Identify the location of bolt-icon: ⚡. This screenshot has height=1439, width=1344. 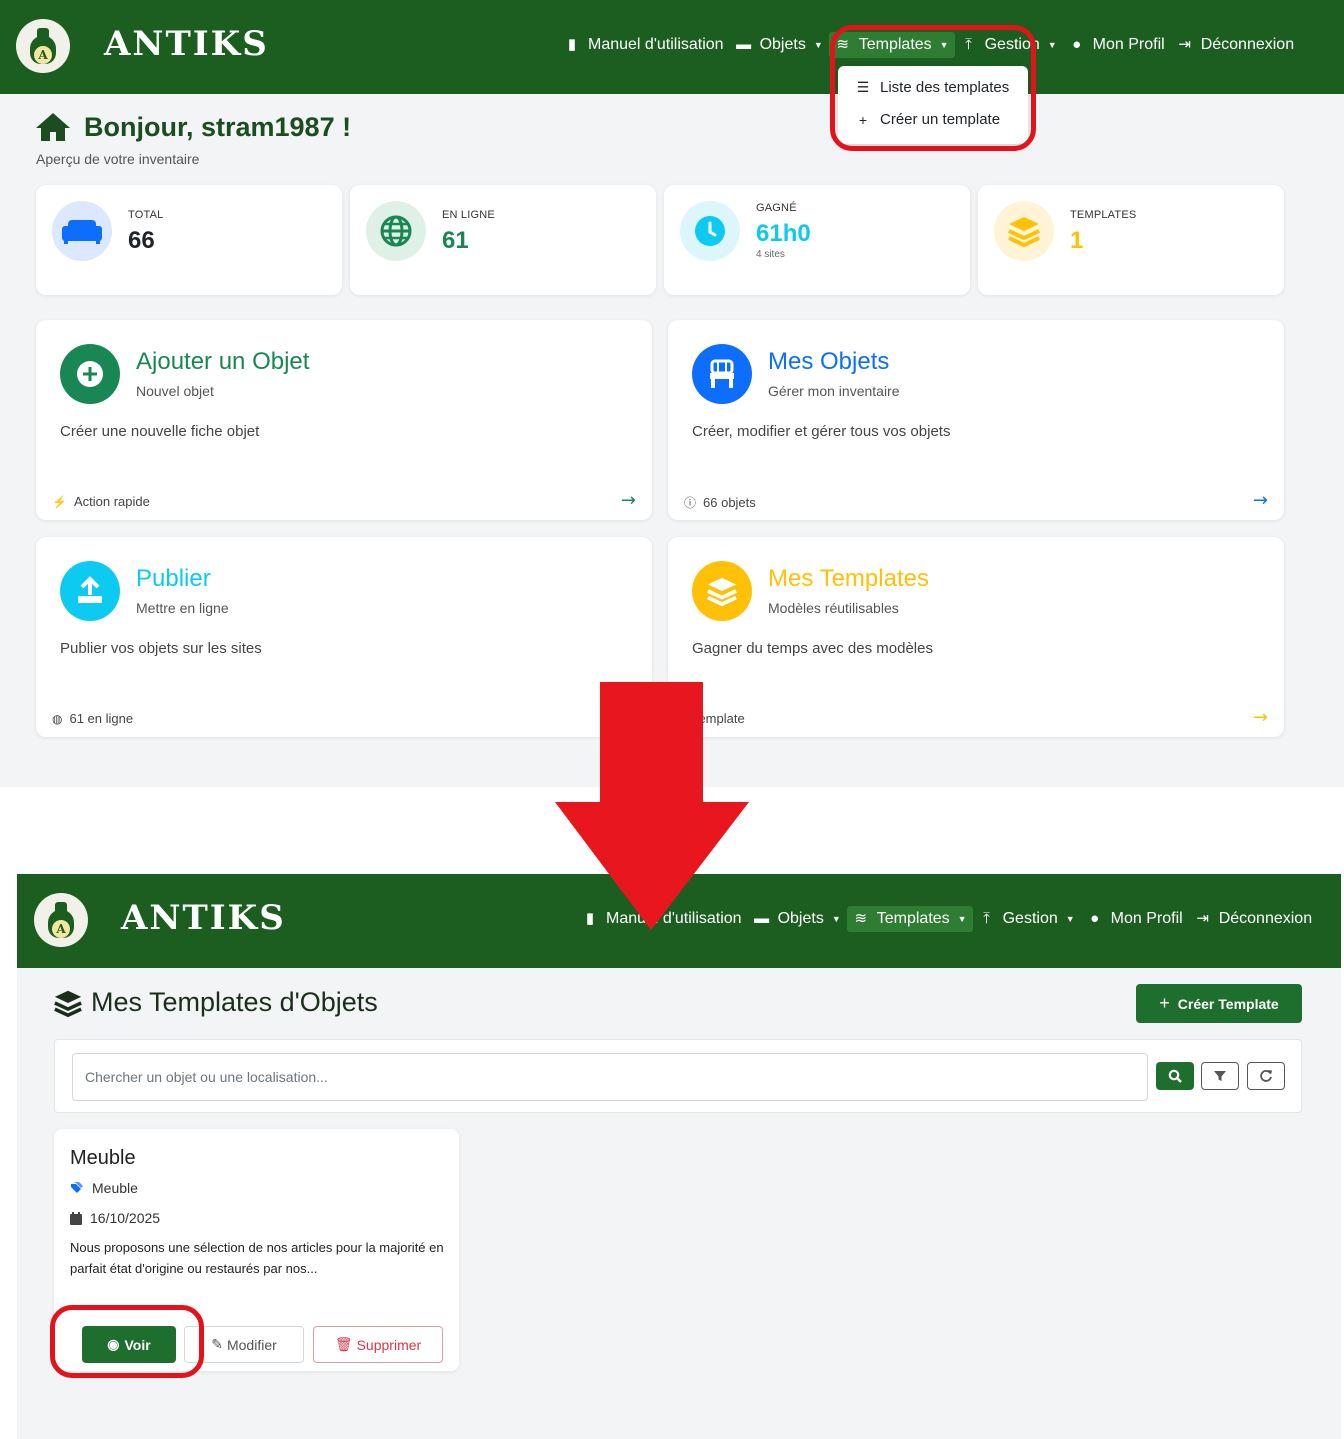
(59, 501).